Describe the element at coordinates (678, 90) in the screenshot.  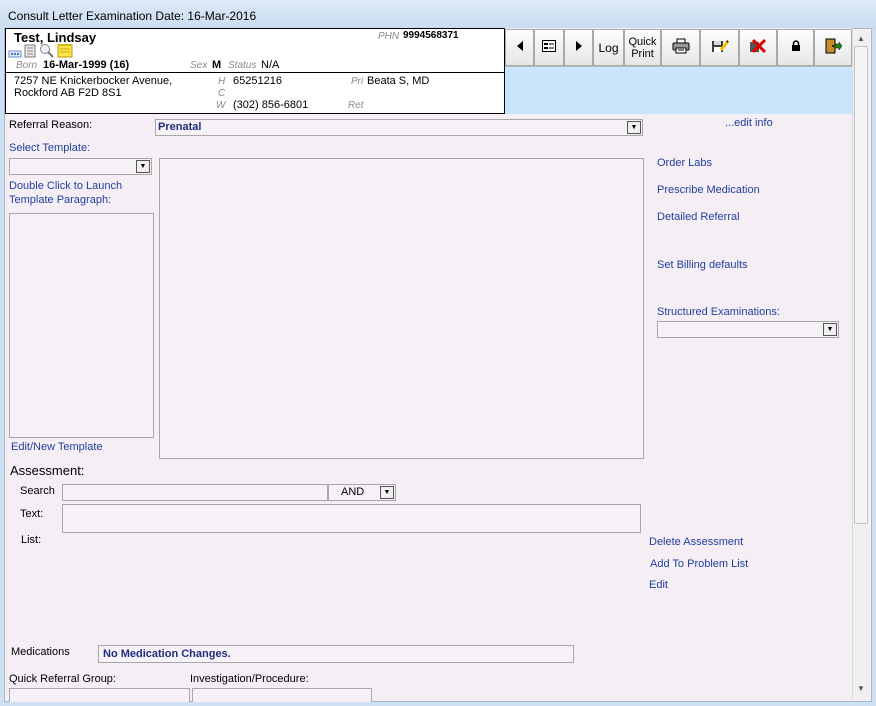
I see `header-info-panel` at that location.